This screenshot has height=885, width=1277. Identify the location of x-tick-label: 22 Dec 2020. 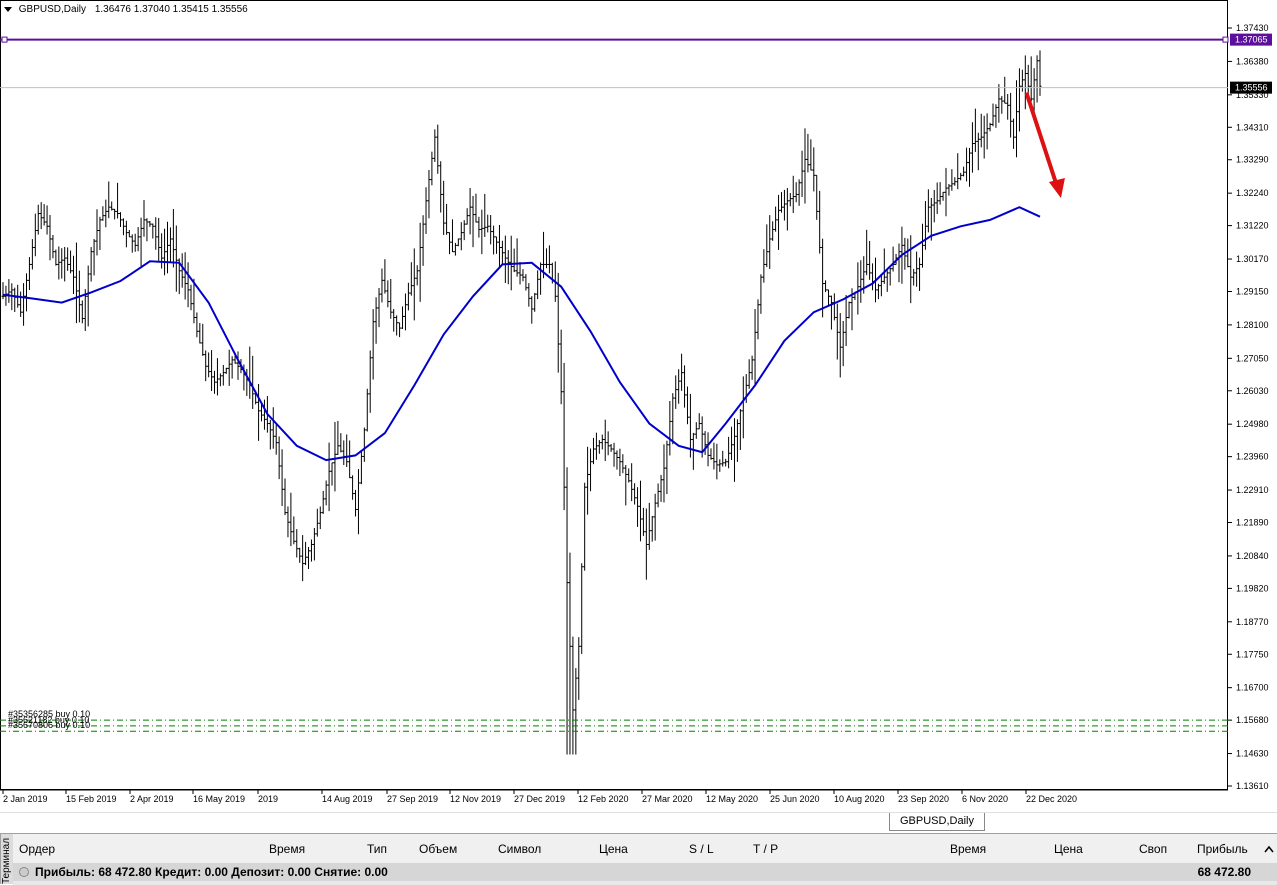
(1051, 799).